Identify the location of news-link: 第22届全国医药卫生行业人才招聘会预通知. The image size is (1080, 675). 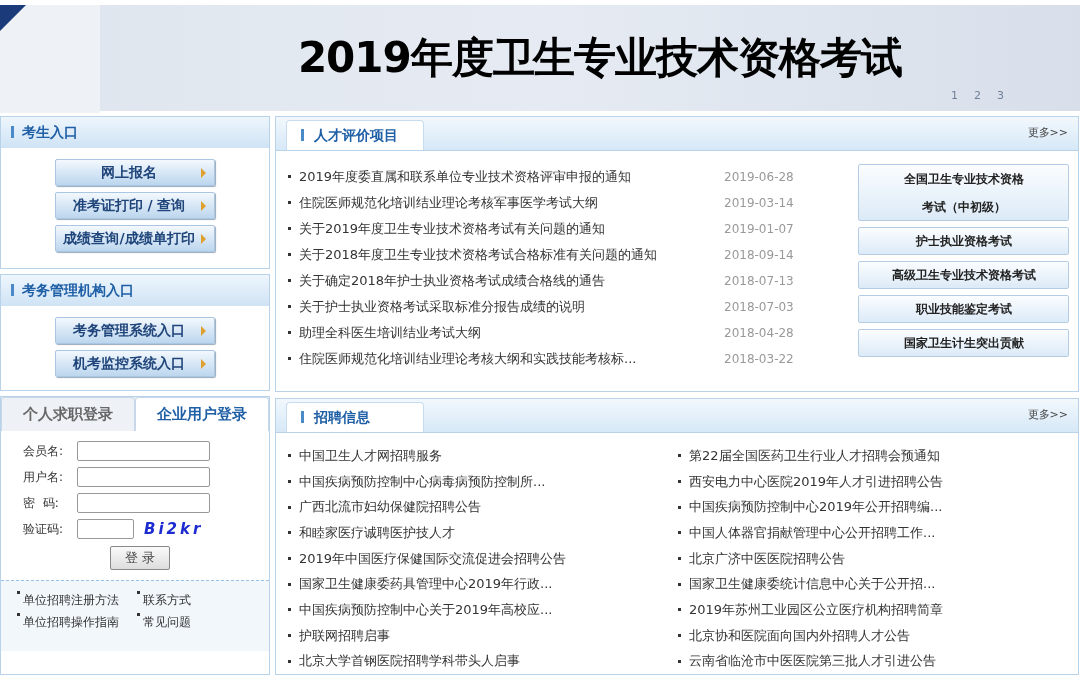
(814, 455).